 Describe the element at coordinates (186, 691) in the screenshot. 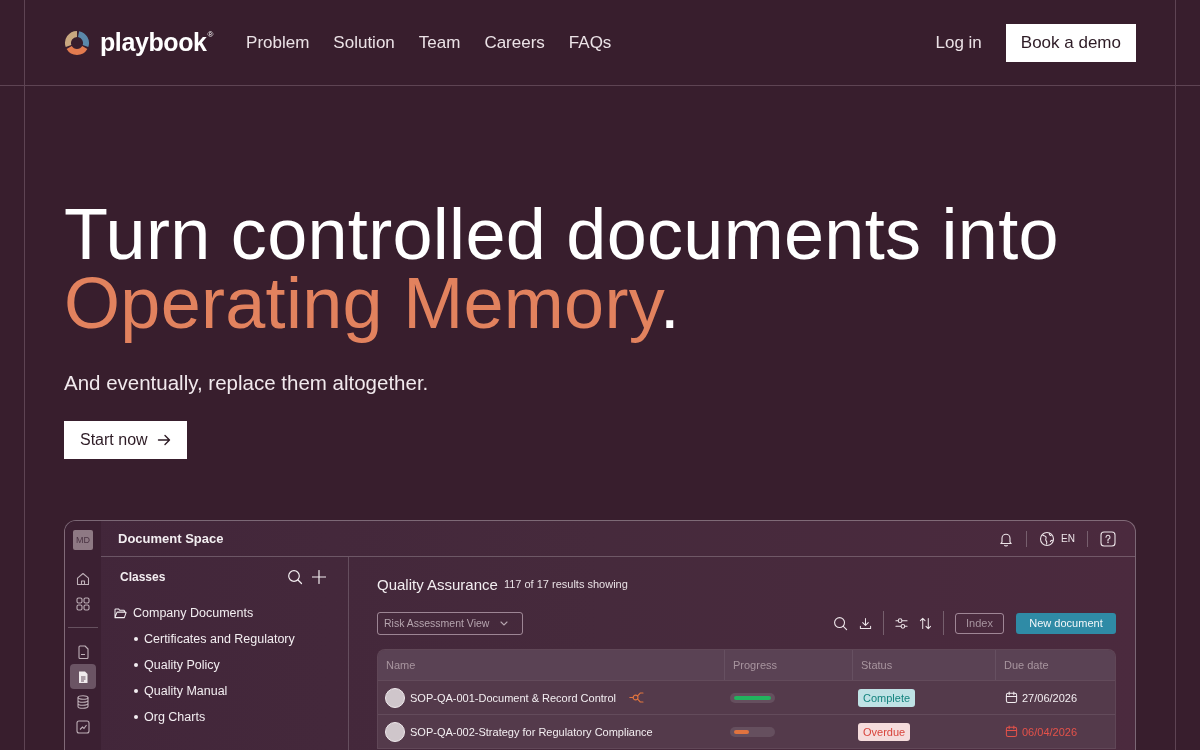

I see `tree-item: Quality Manual` at that location.